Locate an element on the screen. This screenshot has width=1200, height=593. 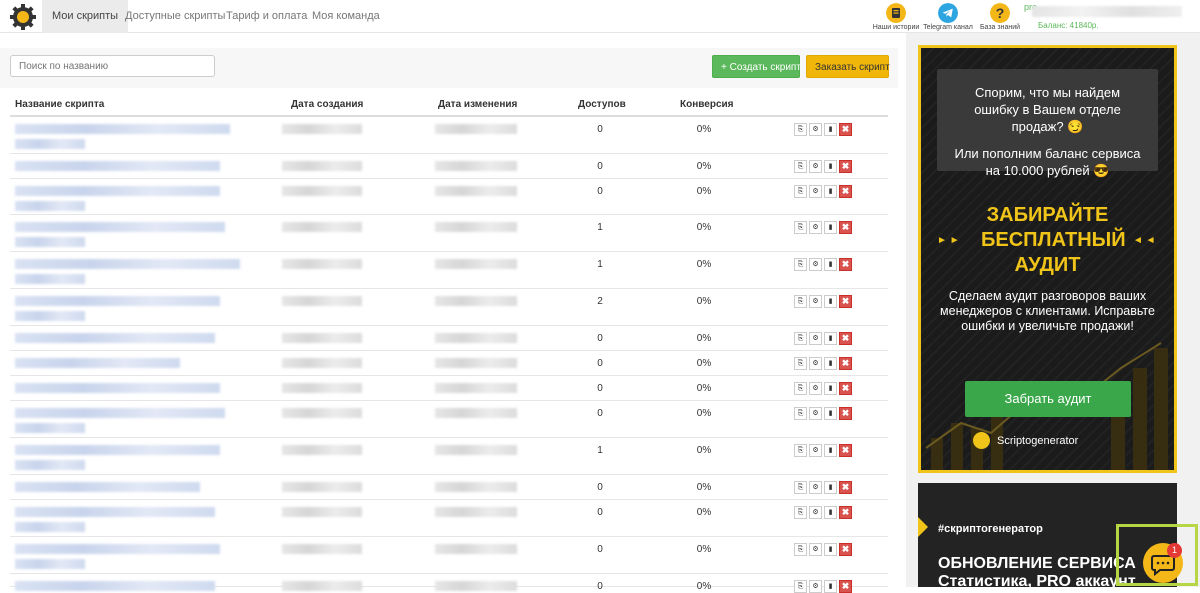
user-account: pro Баланс: 41840р. is located at coordinates (1109, 16).